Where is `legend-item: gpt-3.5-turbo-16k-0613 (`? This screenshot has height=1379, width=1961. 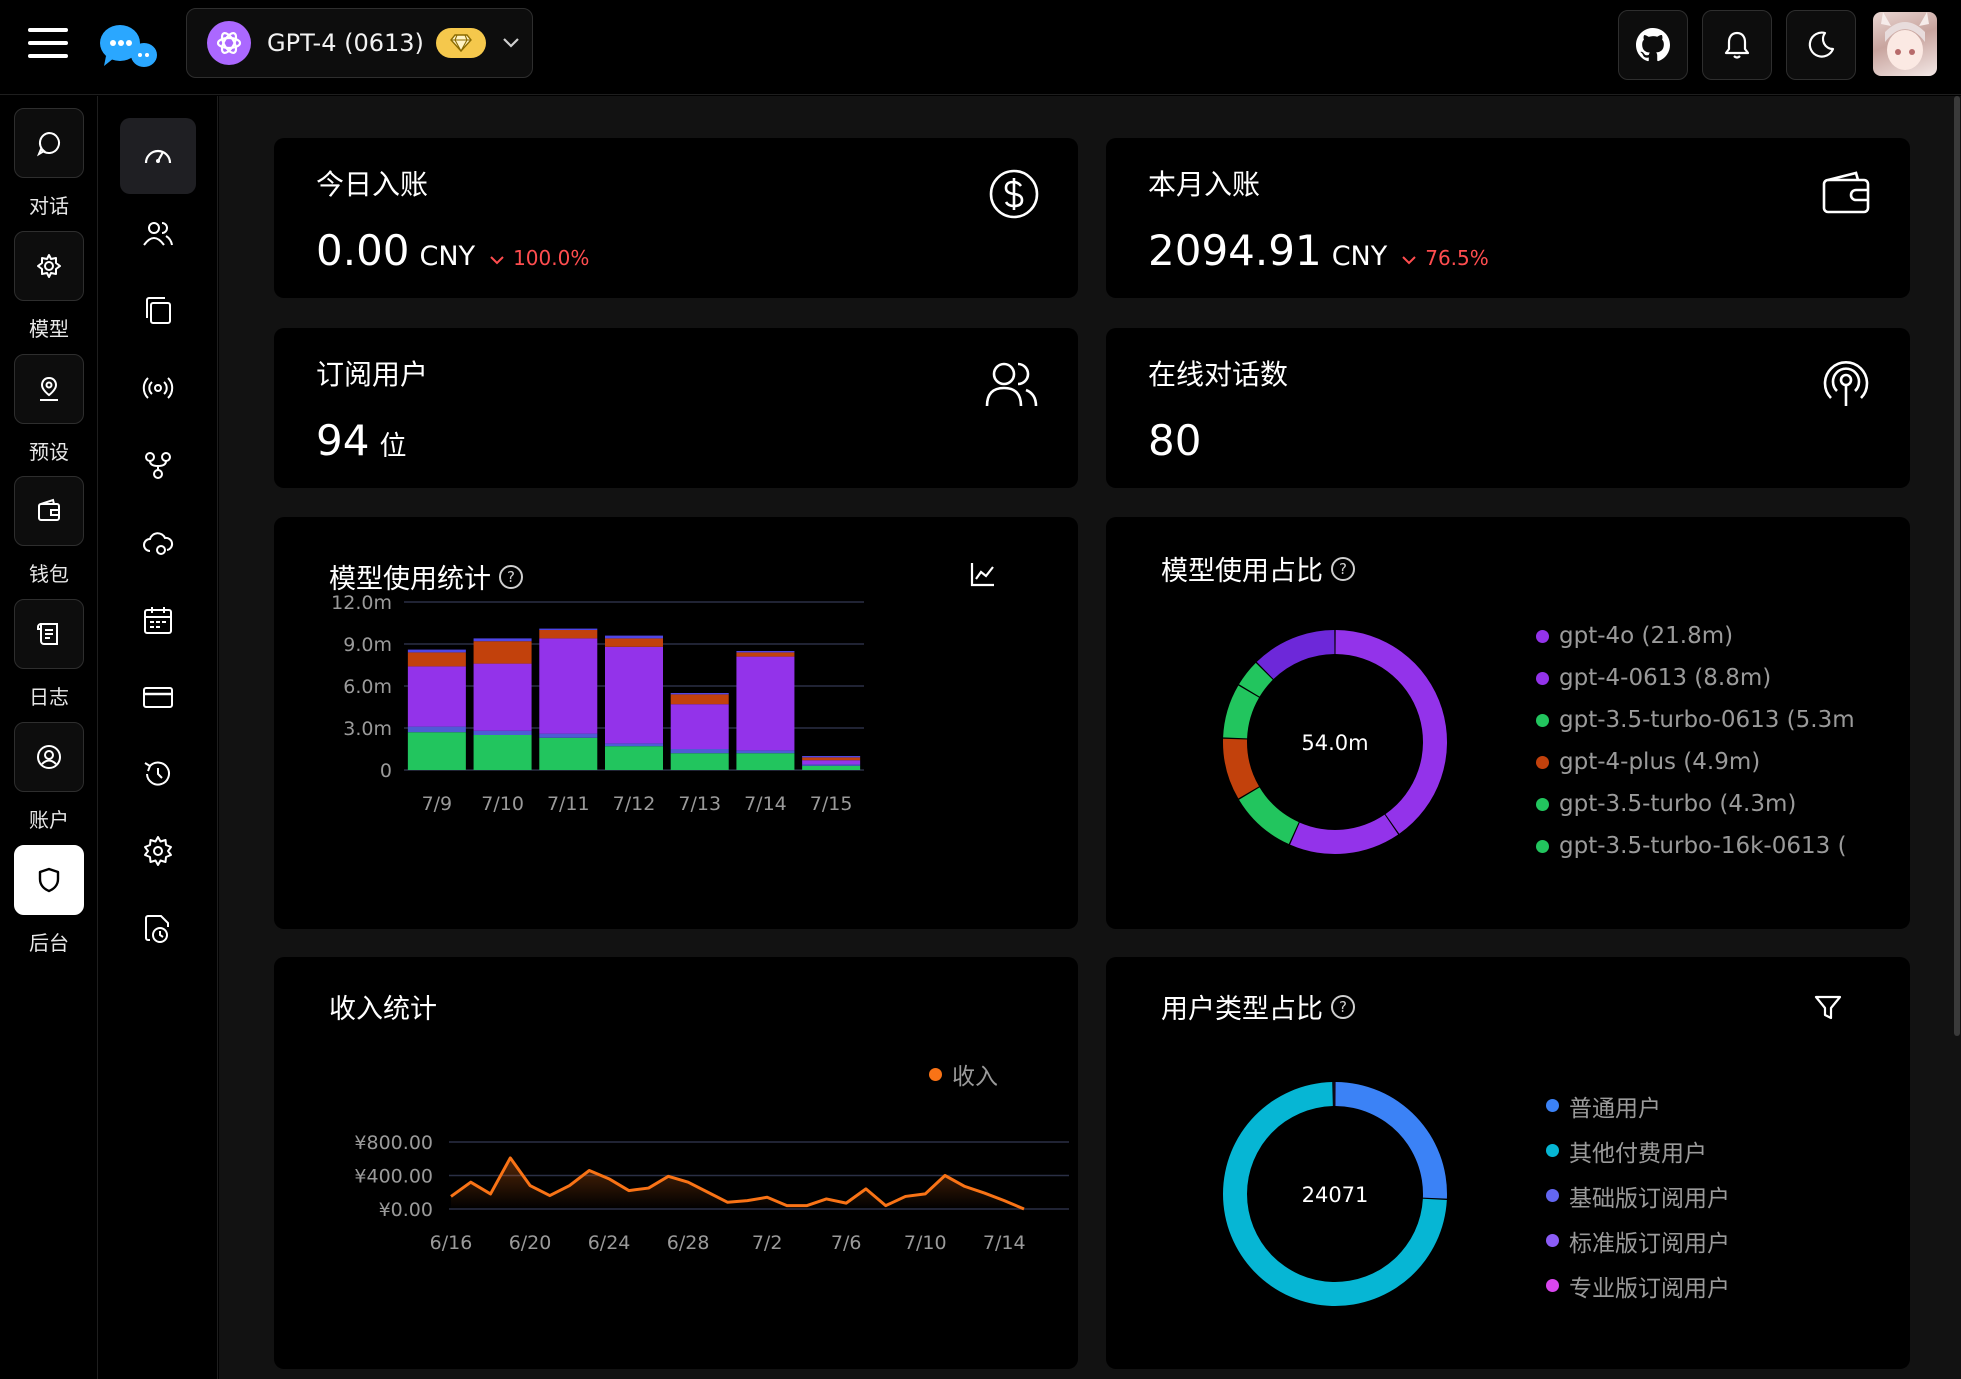 legend-item: gpt-3.5-turbo-16k-0613 ( is located at coordinates (1706, 846).